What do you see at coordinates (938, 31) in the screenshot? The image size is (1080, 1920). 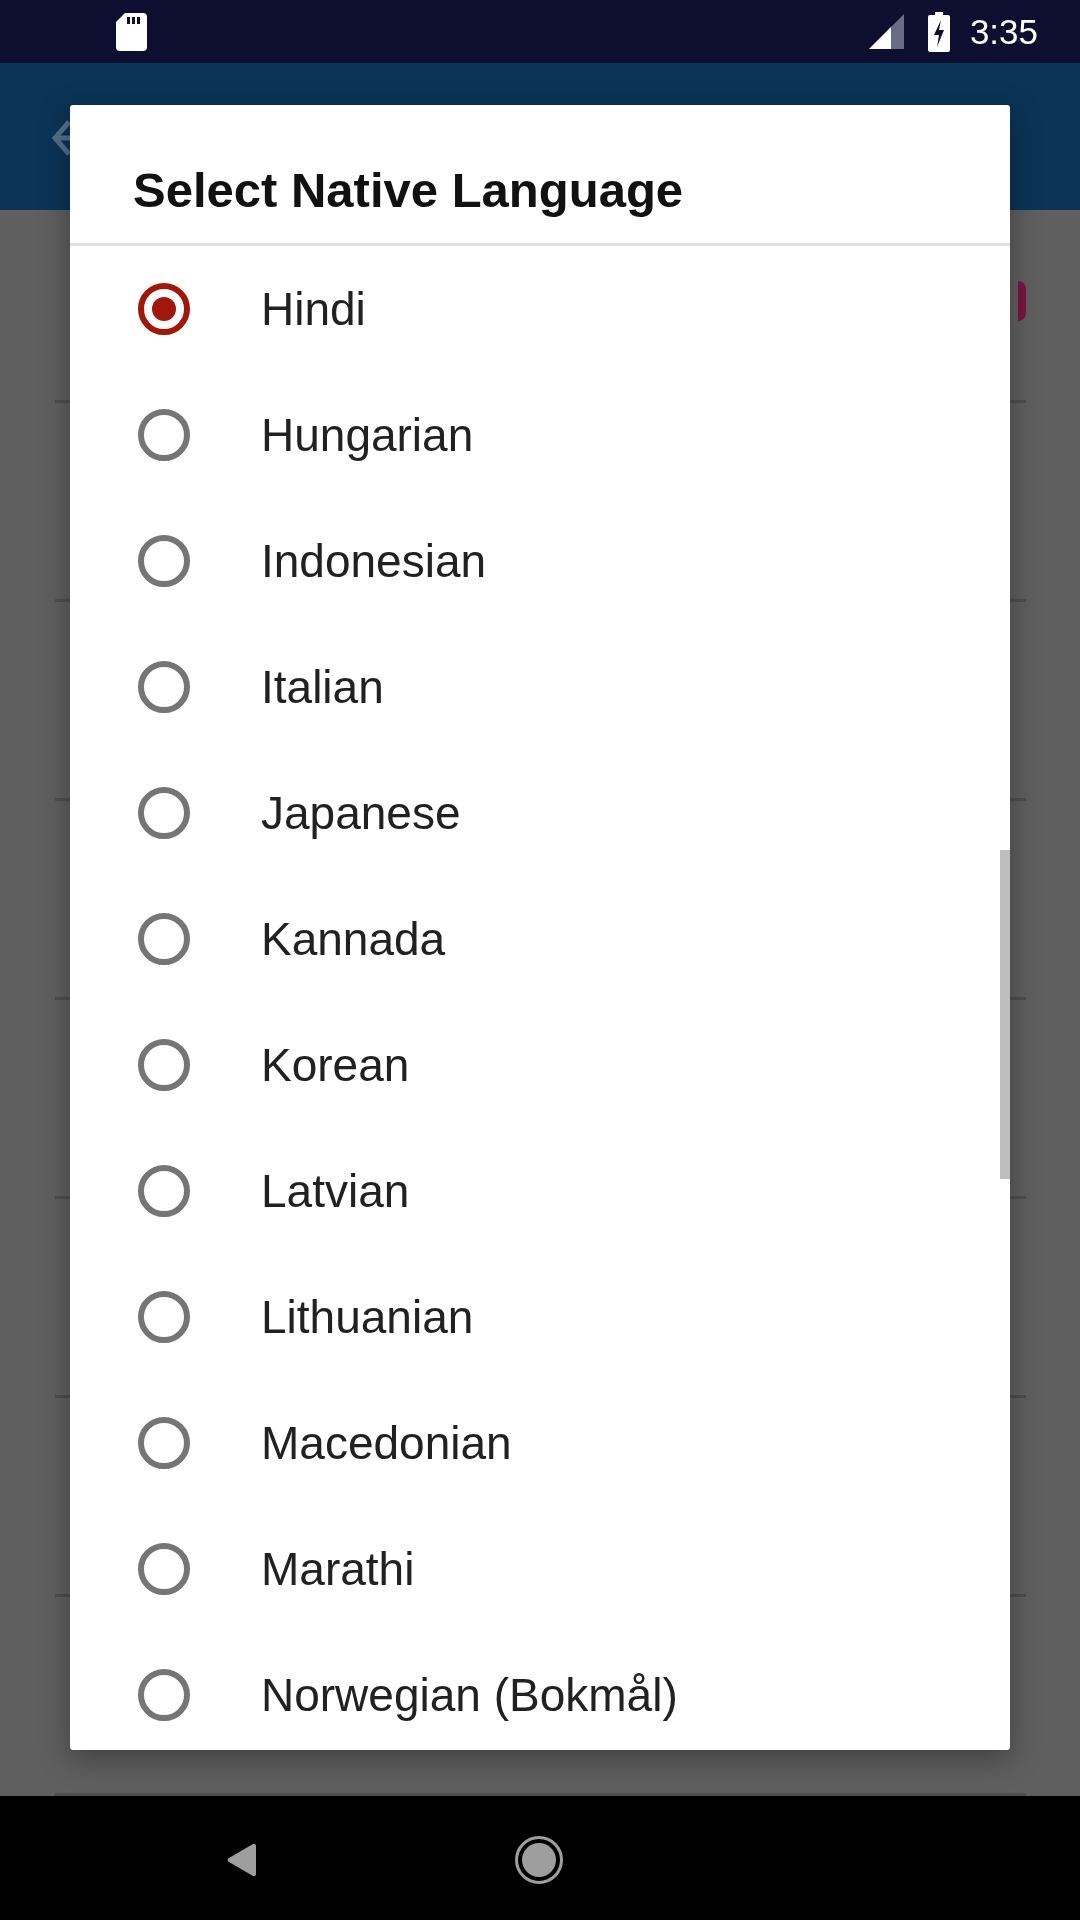 I see `battery-charging-icon` at bounding box center [938, 31].